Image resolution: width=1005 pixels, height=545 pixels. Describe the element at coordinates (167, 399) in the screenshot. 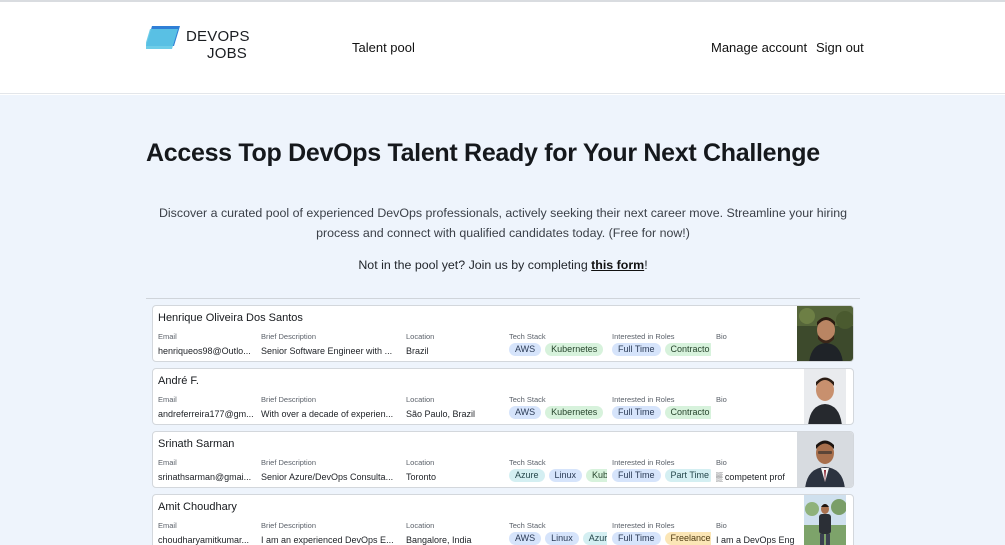

I see `email-label: Email` at that location.